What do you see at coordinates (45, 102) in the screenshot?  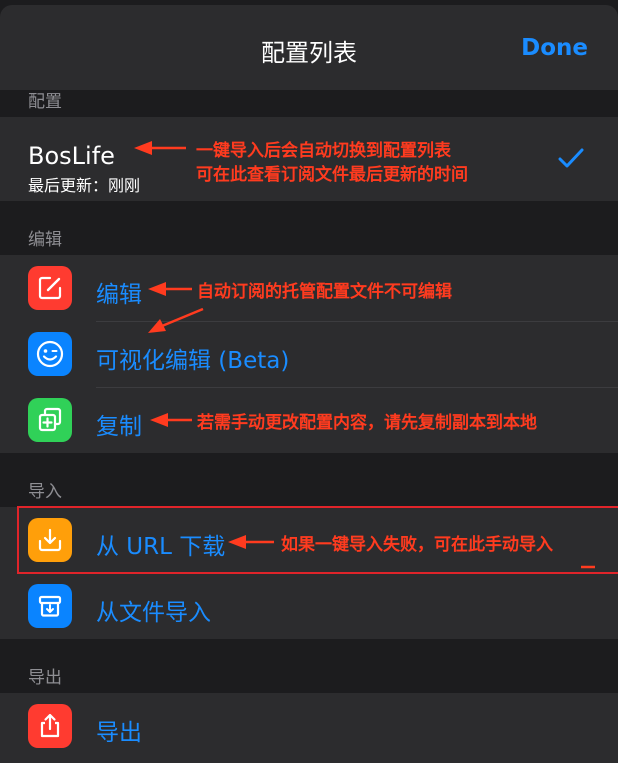 I see `section-header-config: 配置` at bounding box center [45, 102].